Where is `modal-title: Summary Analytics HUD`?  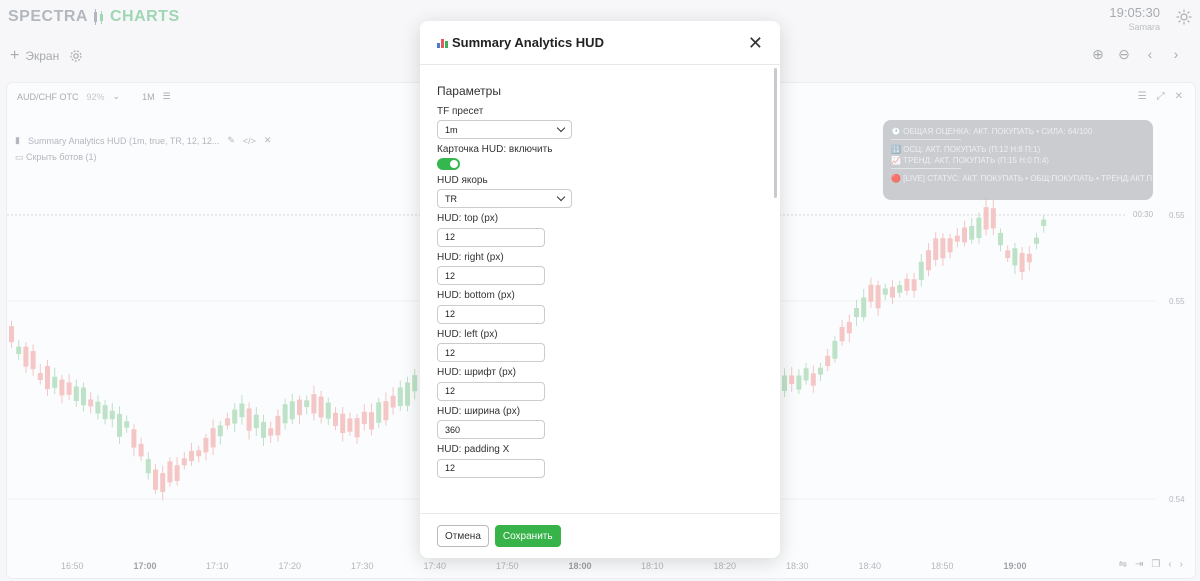 modal-title: Summary Analytics HUD is located at coordinates (592, 42).